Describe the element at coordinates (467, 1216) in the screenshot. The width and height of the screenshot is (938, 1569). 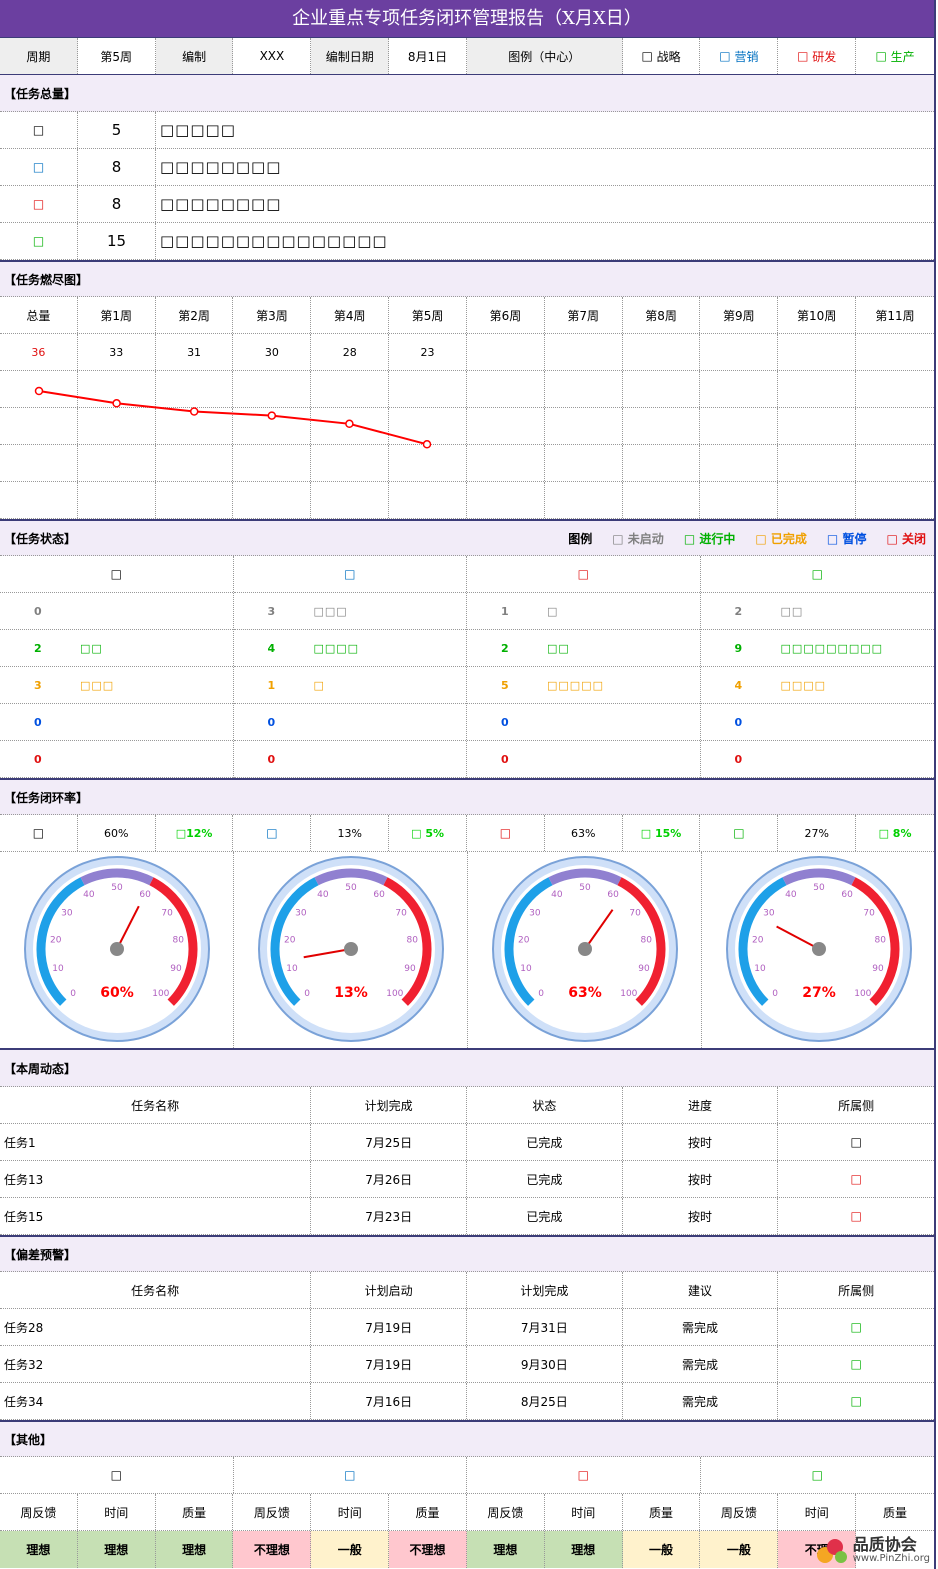
I see `weekly-row: 任务15 7月23日 已完成 按时 □` at that location.